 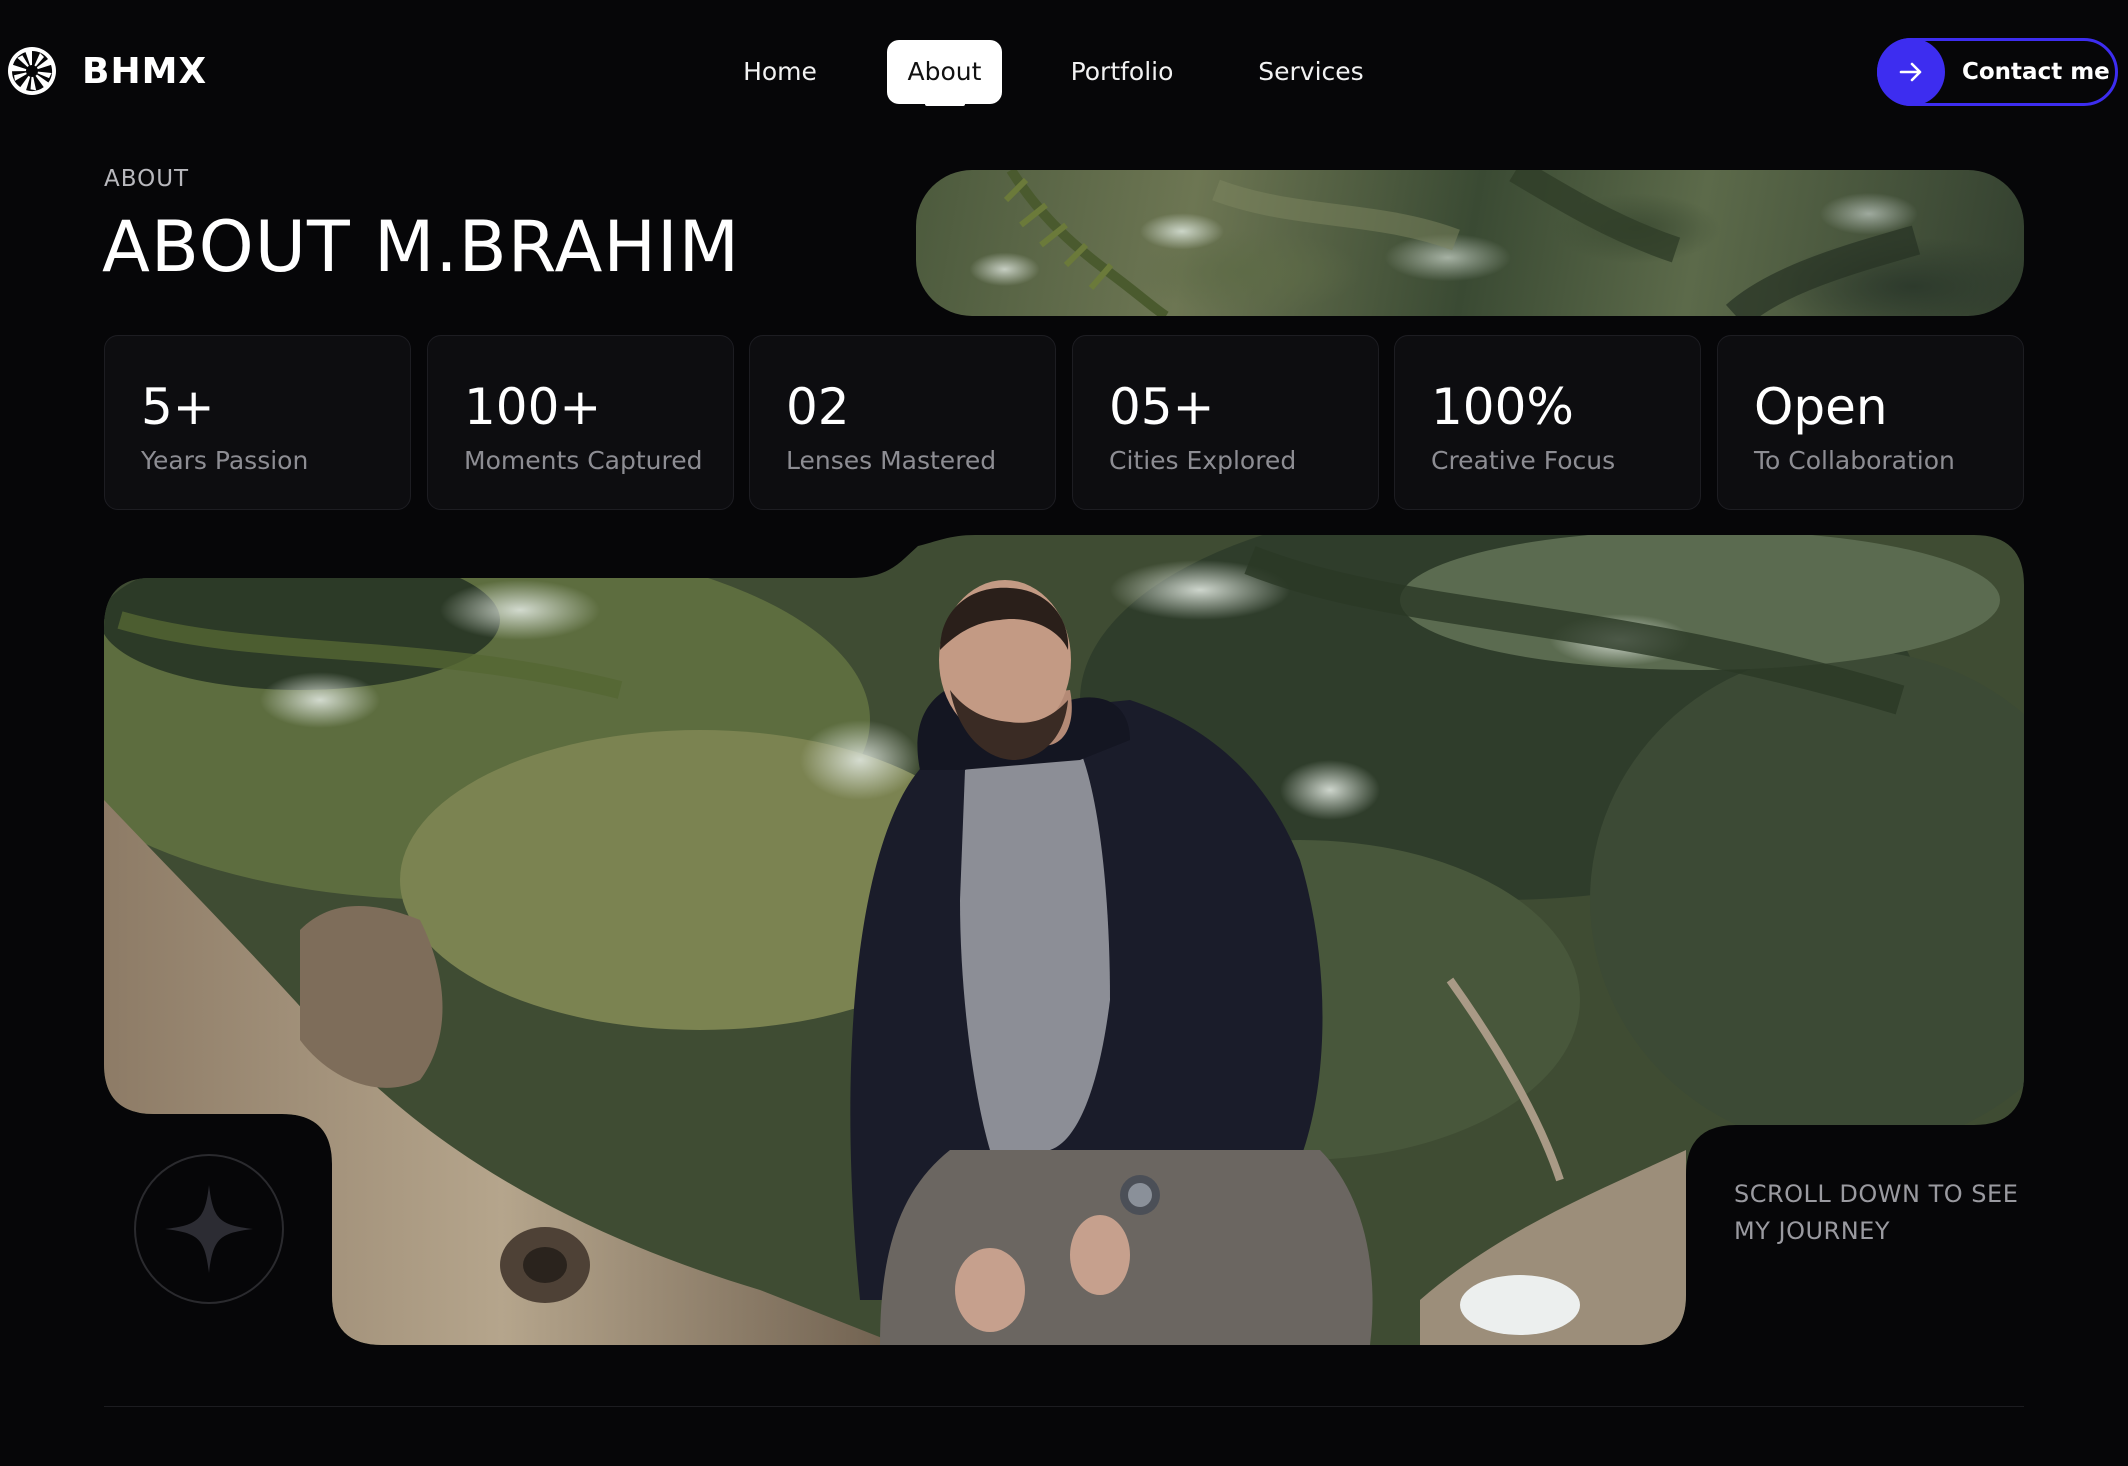 What do you see at coordinates (1911, 72) in the screenshot?
I see `arrow-right-icon` at bounding box center [1911, 72].